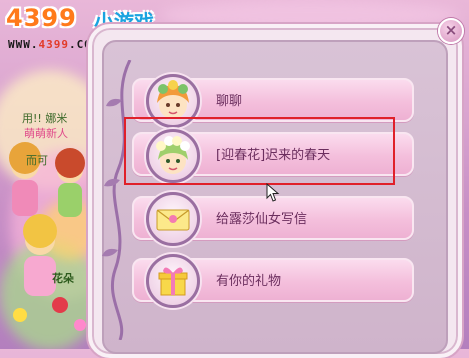  Describe the element at coordinates (259, 151) in the screenshot. I see `selection-highlight-box` at that location.